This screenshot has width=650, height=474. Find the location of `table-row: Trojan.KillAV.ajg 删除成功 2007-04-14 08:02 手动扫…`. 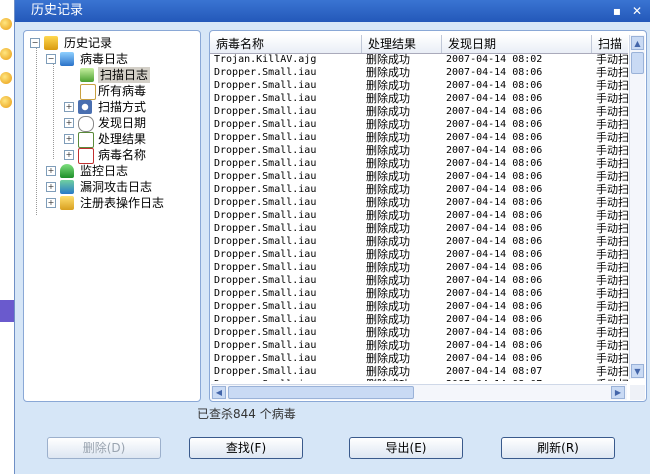

table-row: Trojan.KillAV.ajg 删除成功 2007-04-14 08:02 手动扫… is located at coordinates (419, 59).